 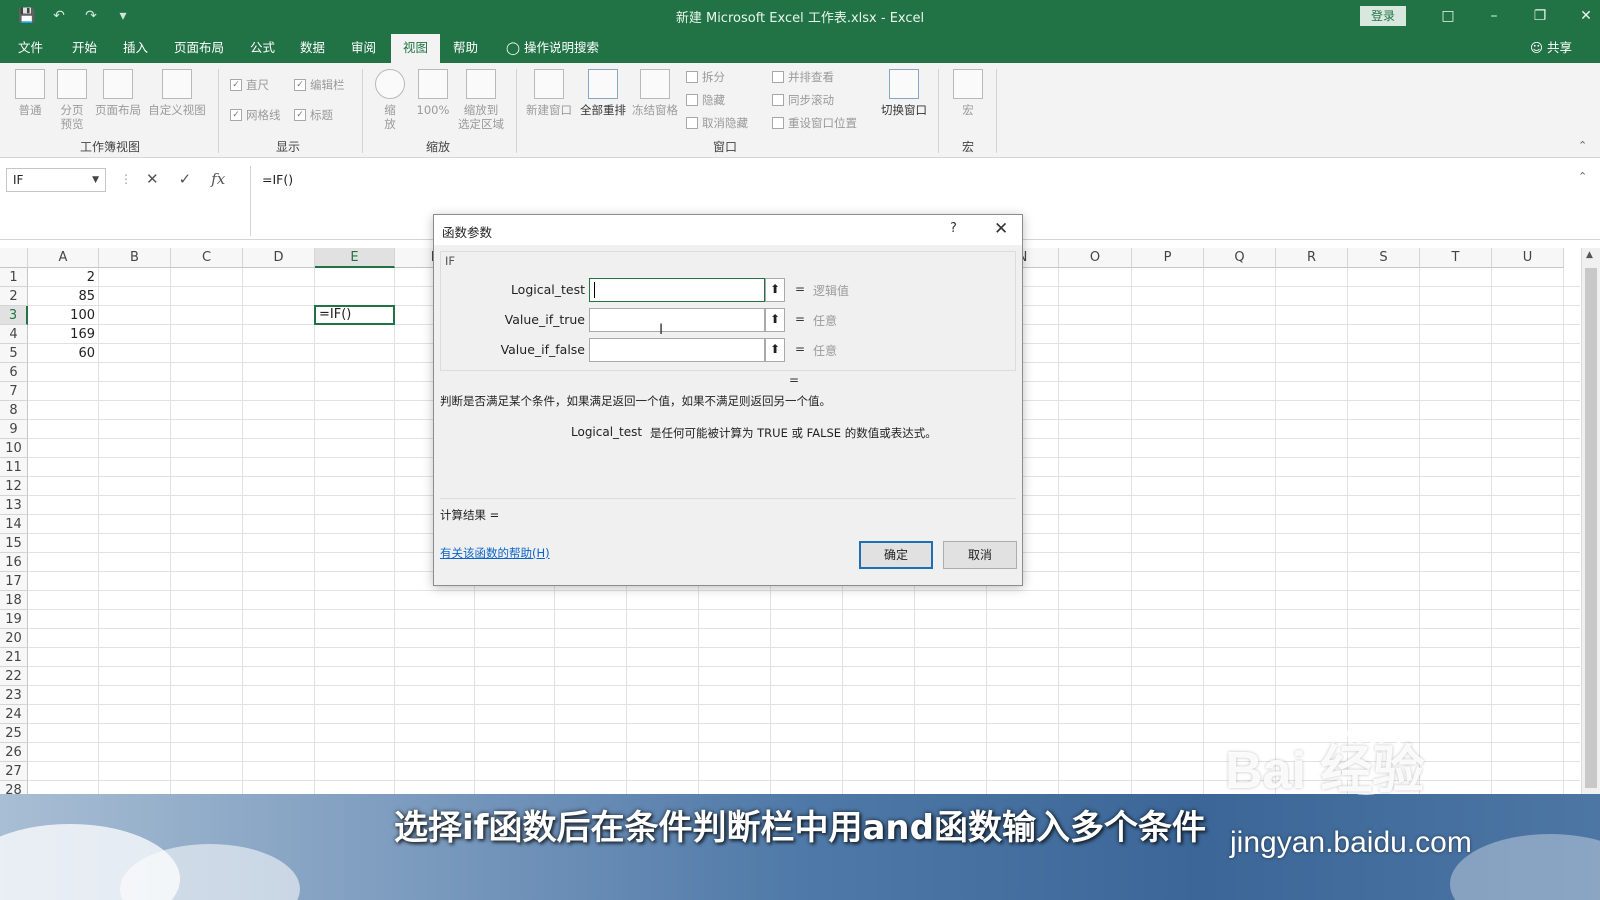 What do you see at coordinates (30, 93) in the screenshot?
I see `normal-view-button: 普通` at bounding box center [30, 93].